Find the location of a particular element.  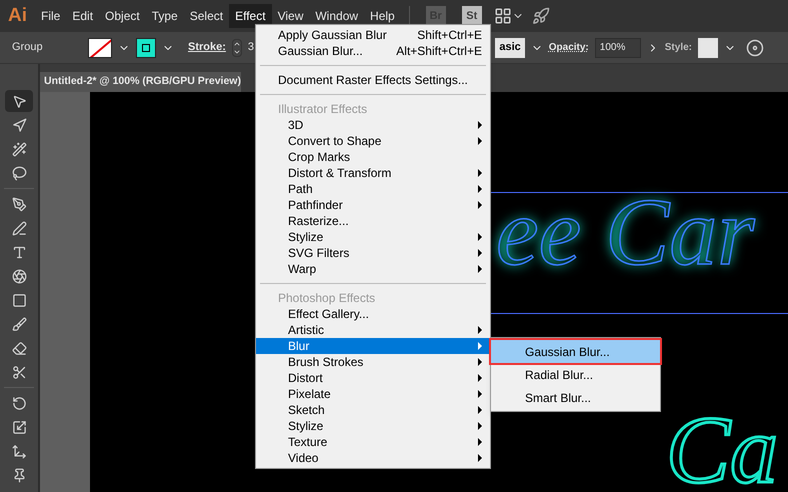

fill-swatch is located at coordinates (100, 48).